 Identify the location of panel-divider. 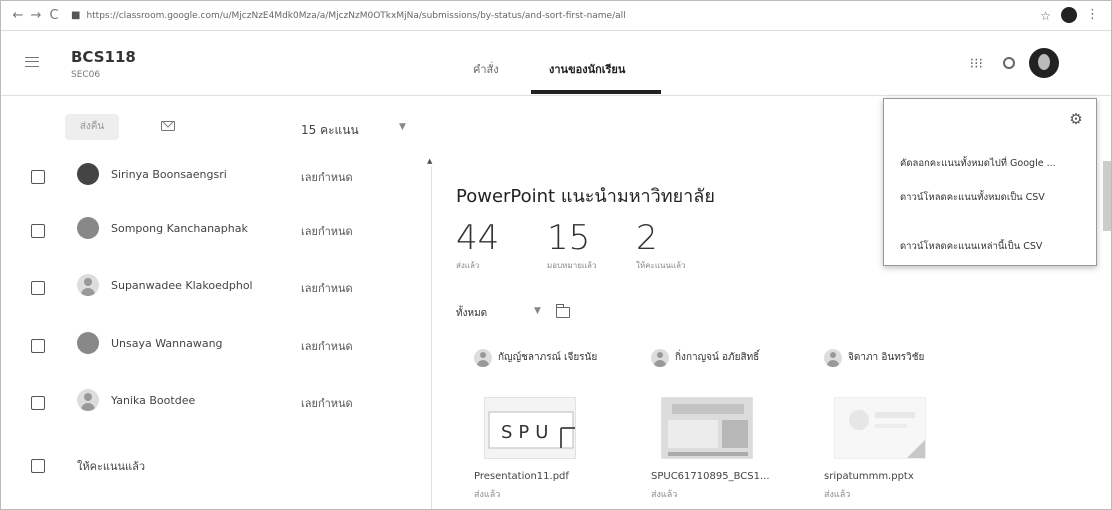
(431, 337).